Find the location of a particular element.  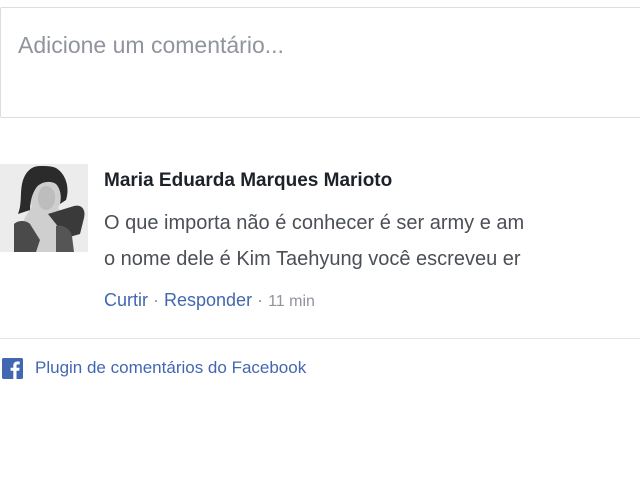

facebook-icon is located at coordinates (12, 368).